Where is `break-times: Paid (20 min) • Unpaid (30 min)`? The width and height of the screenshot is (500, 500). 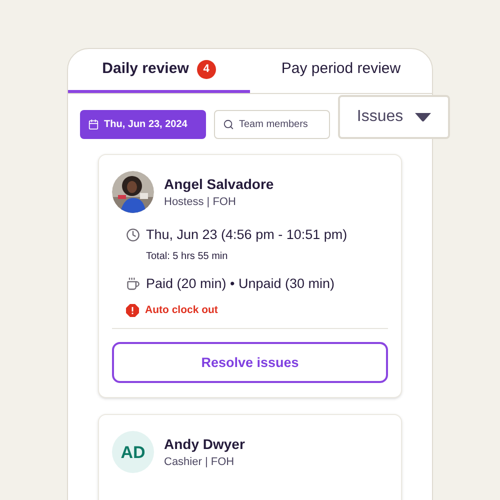 break-times: Paid (20 min) • Unpaid (30 min) is located at coordinates (240, 284).